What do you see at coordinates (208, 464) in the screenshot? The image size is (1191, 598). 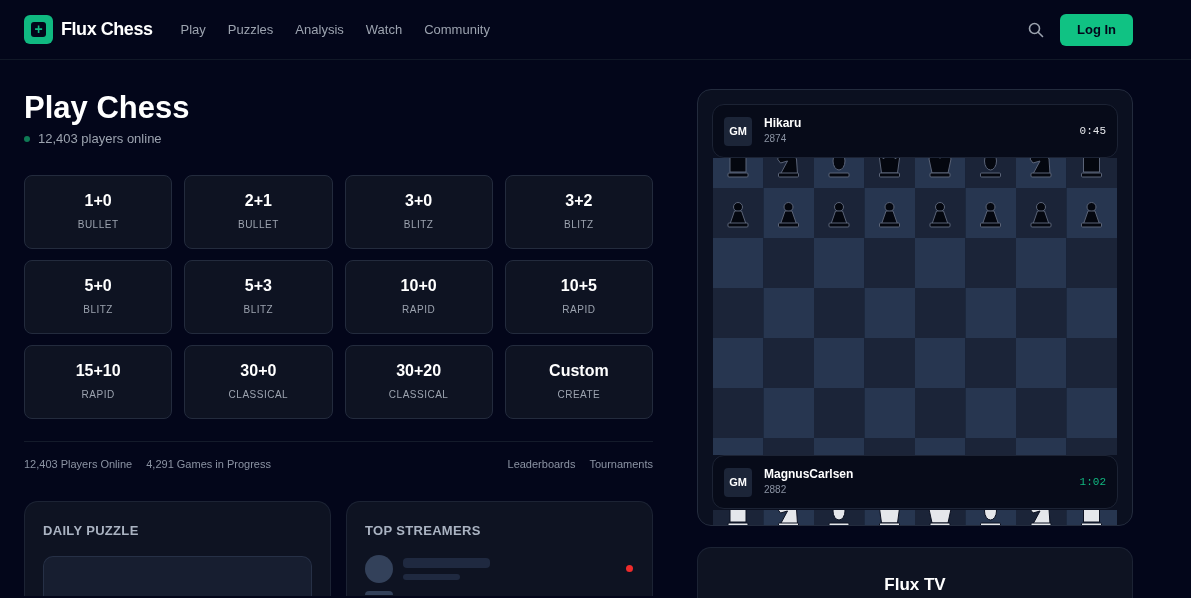 I see `stat-text: 4,291 Games in Progress` at bounding box center [208, 464].